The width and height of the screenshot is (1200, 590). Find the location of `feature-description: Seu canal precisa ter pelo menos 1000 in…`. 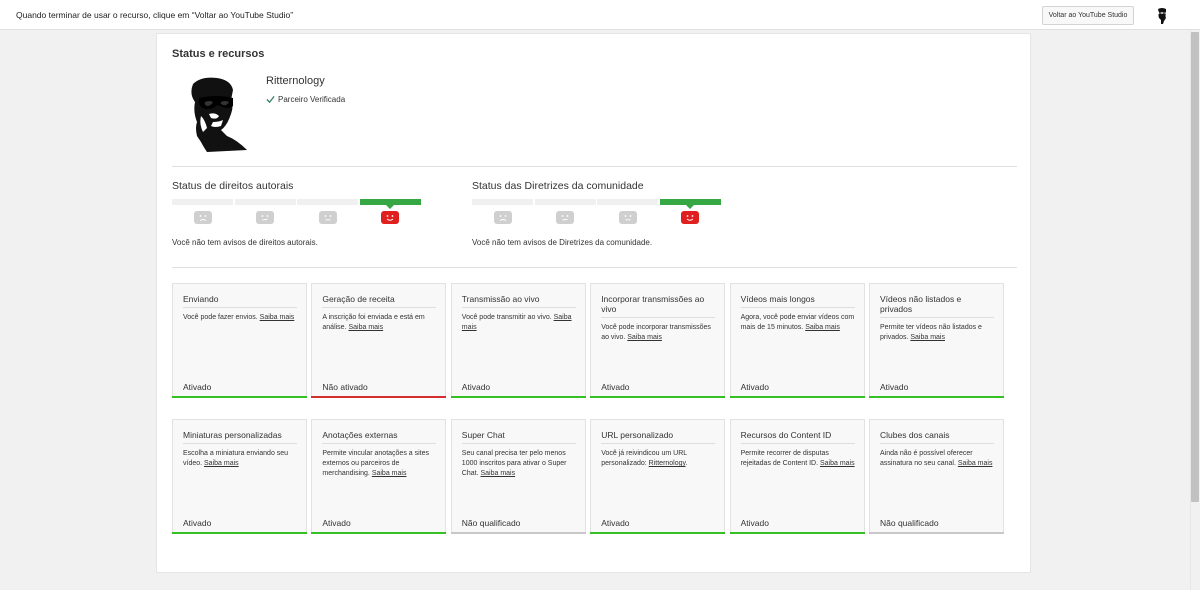

feature-description: Seu canal precisa ter pelo menos 1000 in… is located at coordinates (514, 463).